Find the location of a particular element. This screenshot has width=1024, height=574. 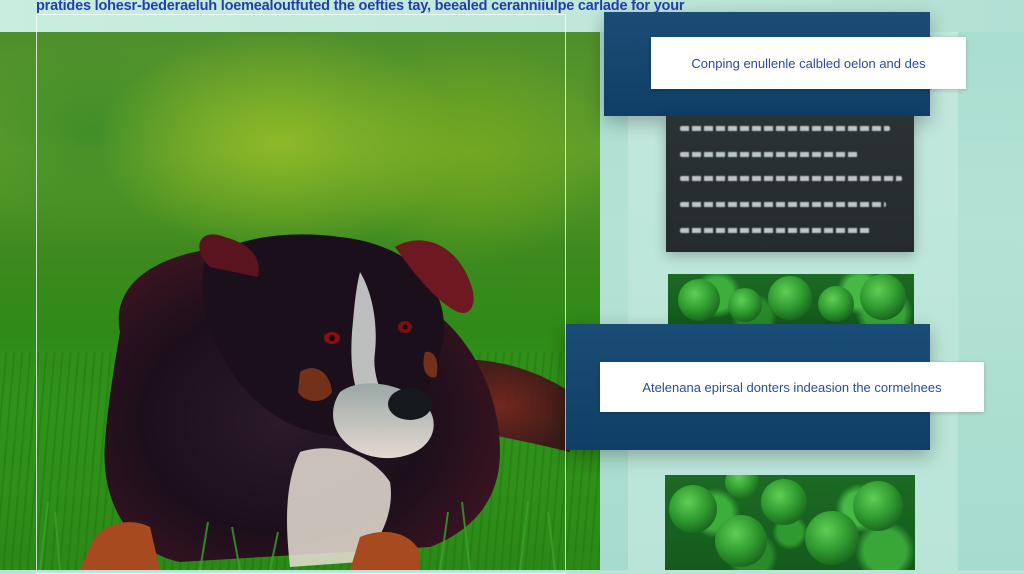

moss-thumbnail-bottom is located at coordinates (790, 522).